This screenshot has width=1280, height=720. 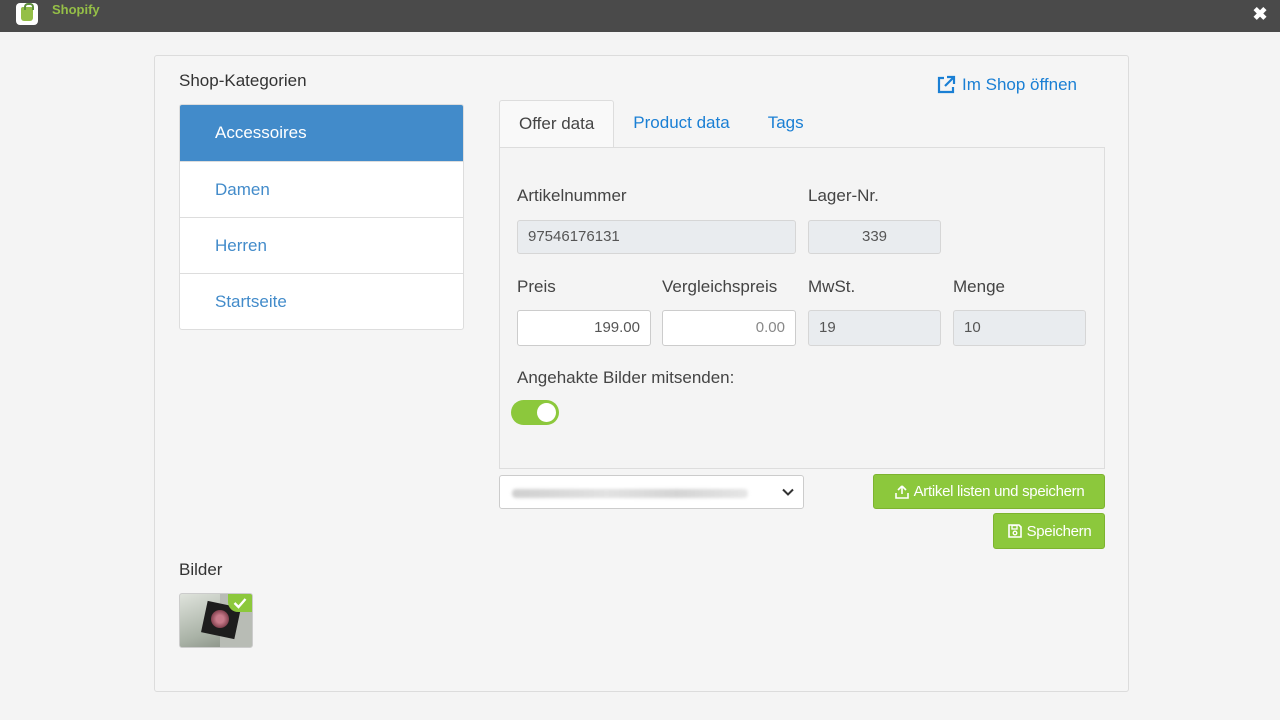 I want to click on close-icon: ✖, so click(x=1260, y=14).